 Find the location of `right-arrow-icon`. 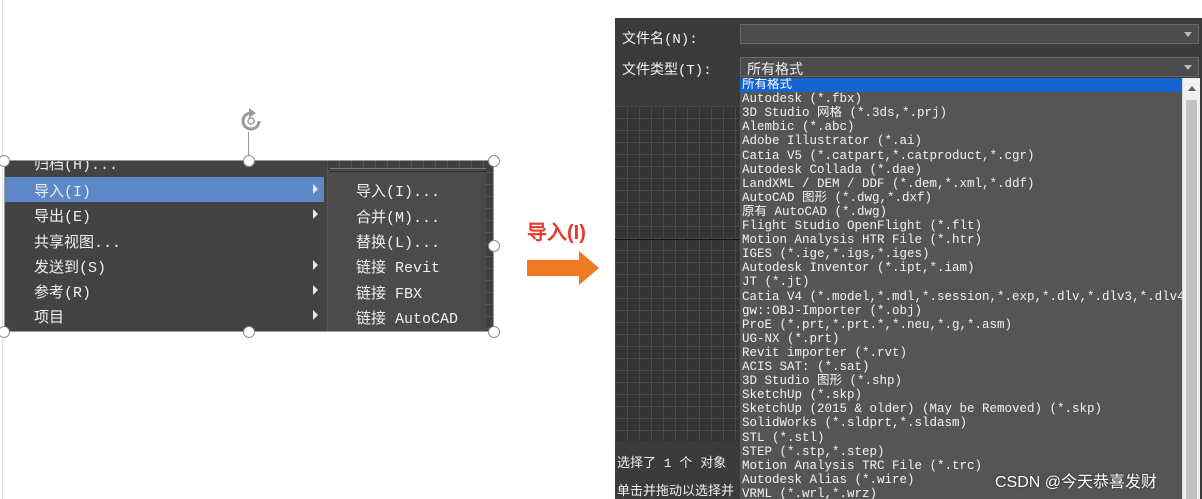

right-arrow-icon is located at coordinates (563, 268).